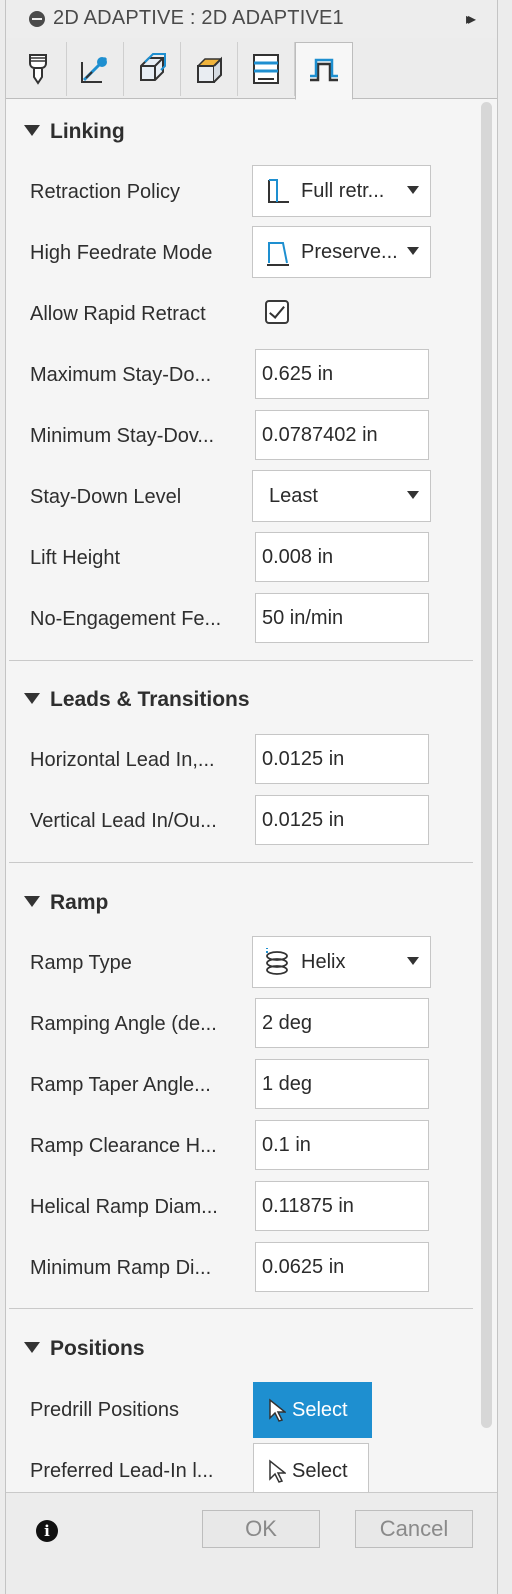 The width and height of the screenshot is (512, 1594). I want to click on ok-button: OK, so click(261, 1529).